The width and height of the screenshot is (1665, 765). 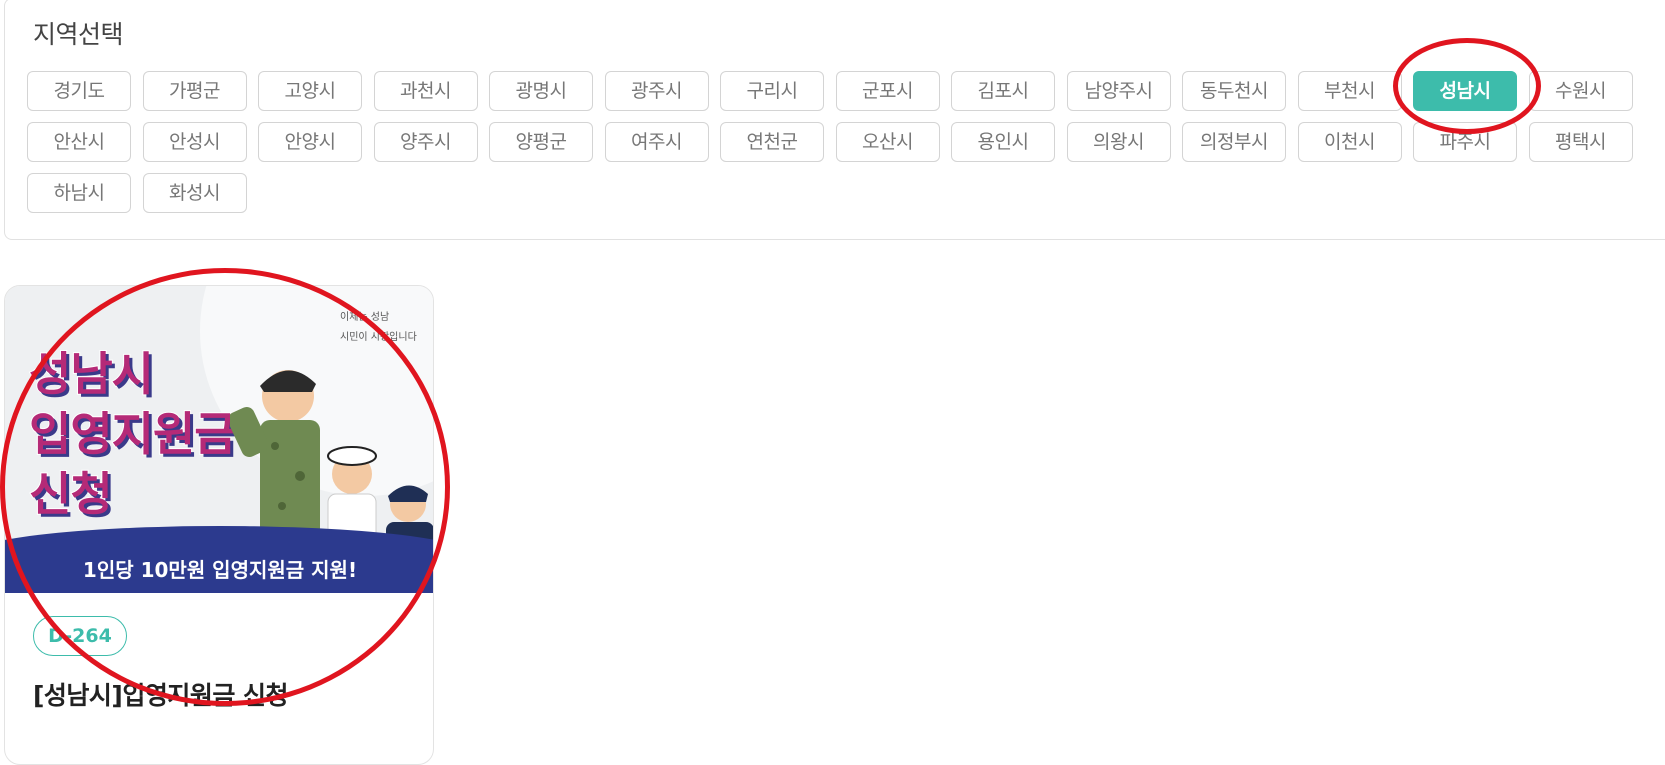 What do you see at coordinates (161, 694) in the screenshot?
I see `program-card-title: [성남시]입영지원금 신청` at bounding box center [161, 694].